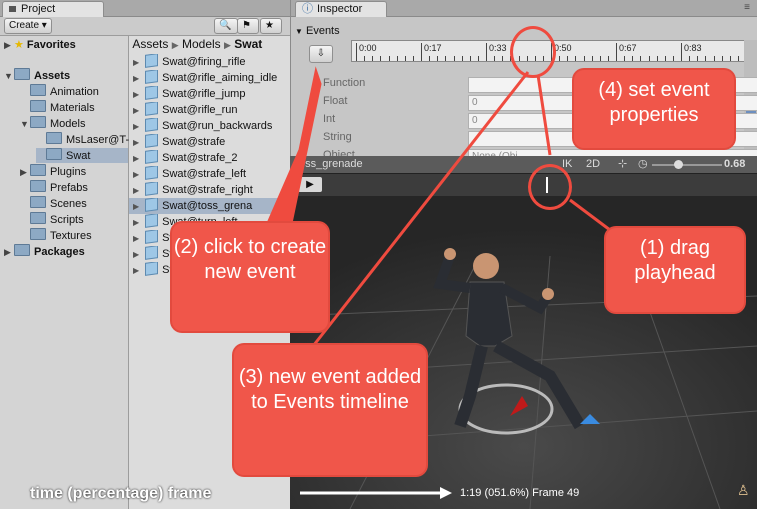 The image size is (757, 509). Describe the element at coordinates (341, 9) in the screenshot. I see `tab-inspector: ⓘ Inspector` at that location.